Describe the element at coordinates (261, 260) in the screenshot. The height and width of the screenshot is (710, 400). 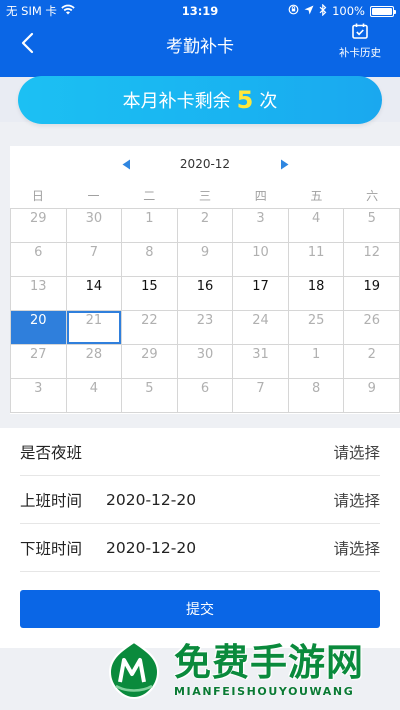
I see `day-cell: 10` at that location.